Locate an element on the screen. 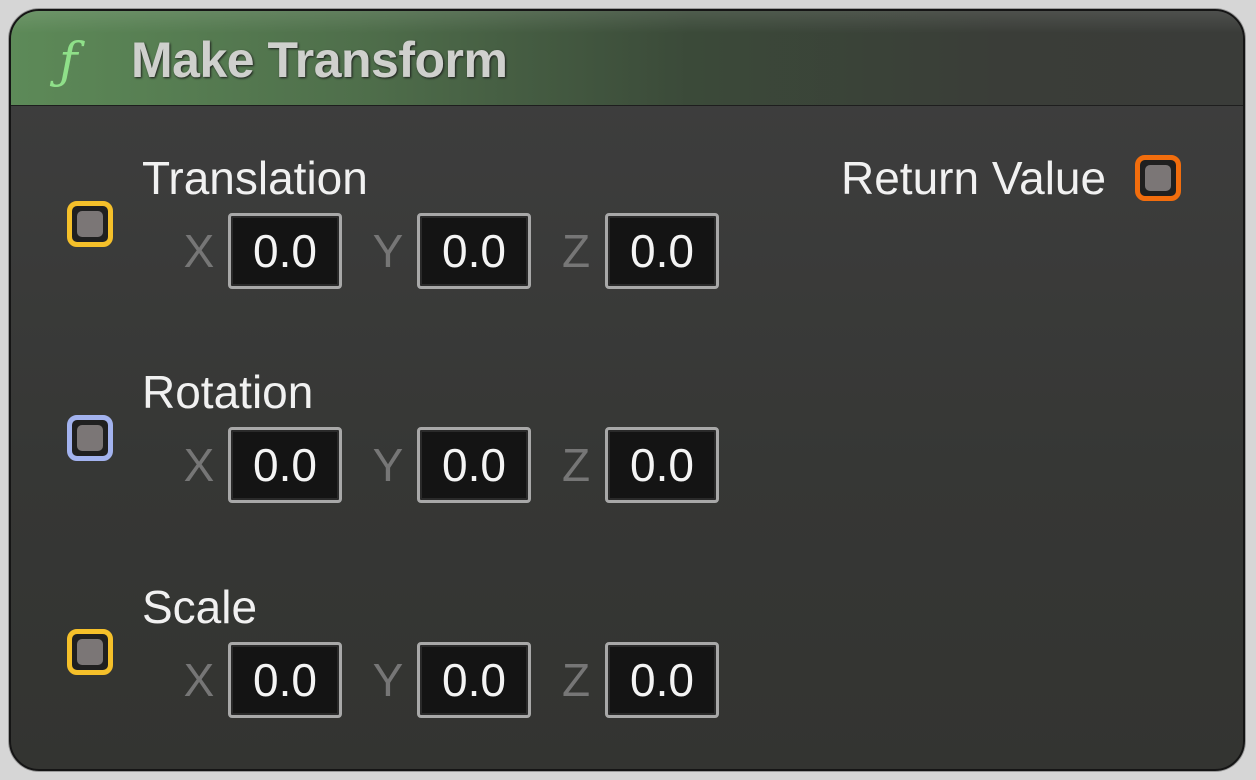  node-header: ƒ Make Transform is located at coordinates (627, 58).